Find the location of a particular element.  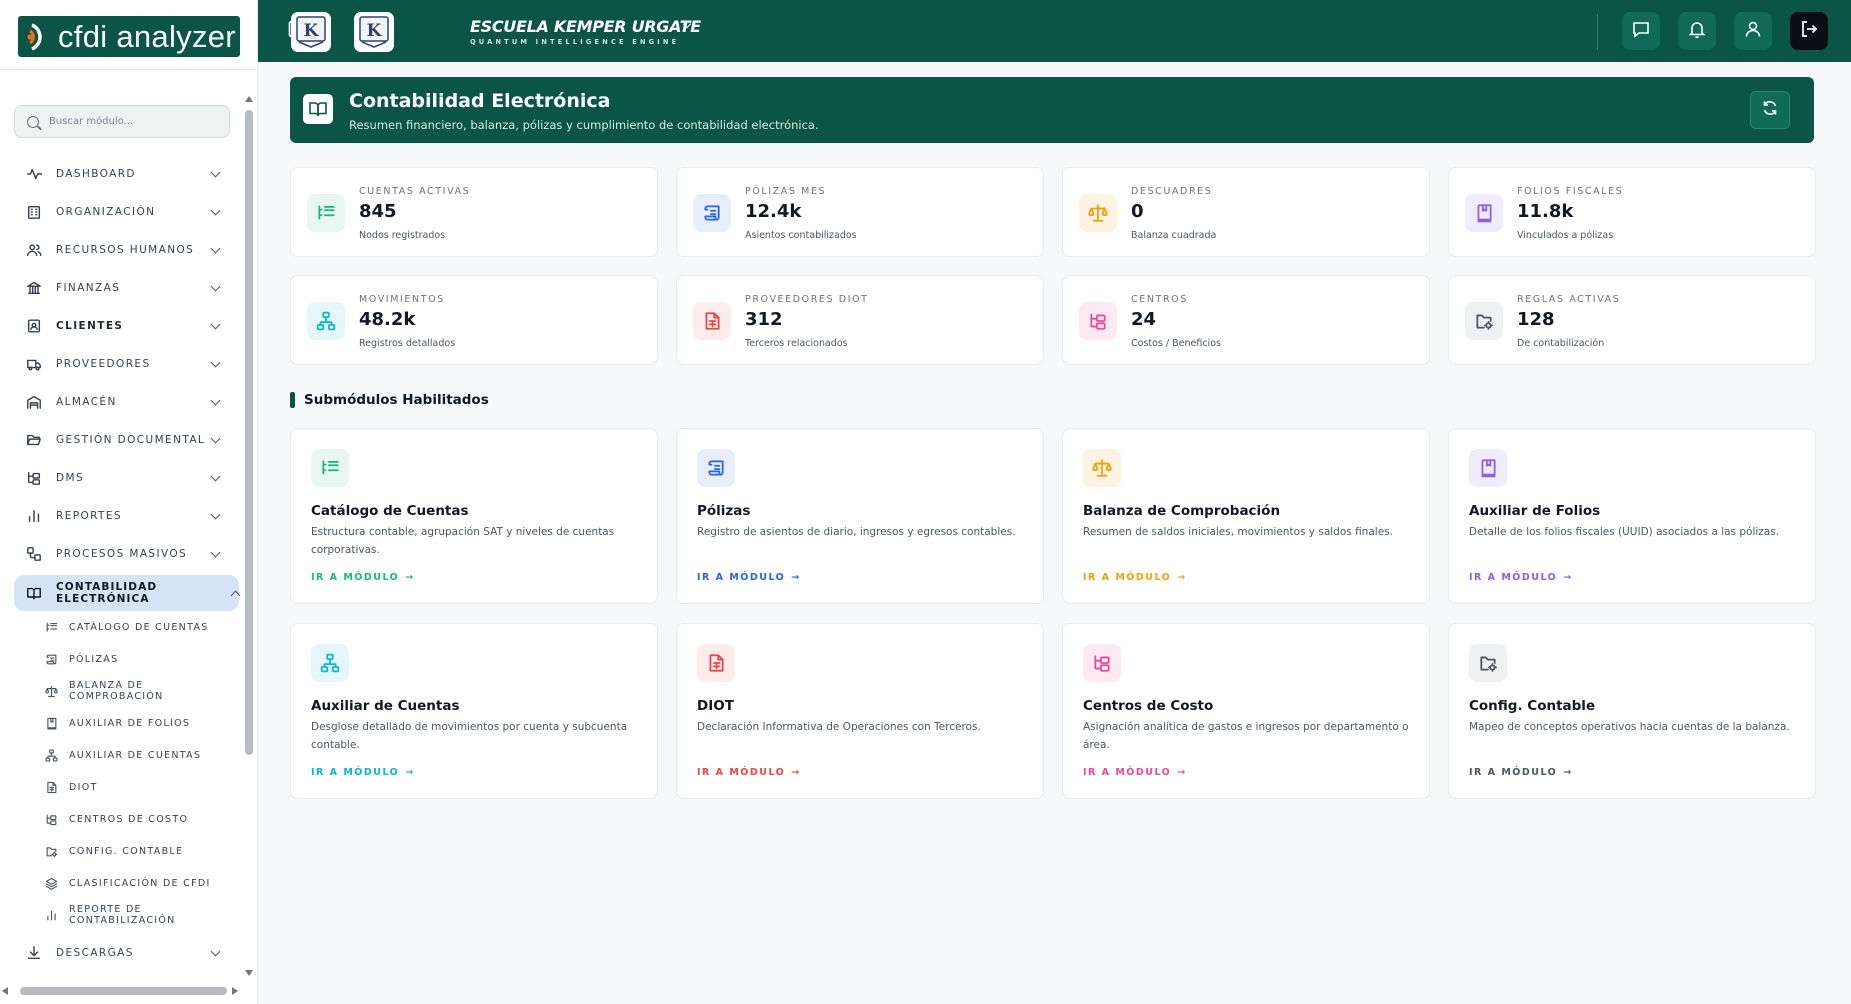

stat-value: 12.4k is located at coordinates (773, 211).